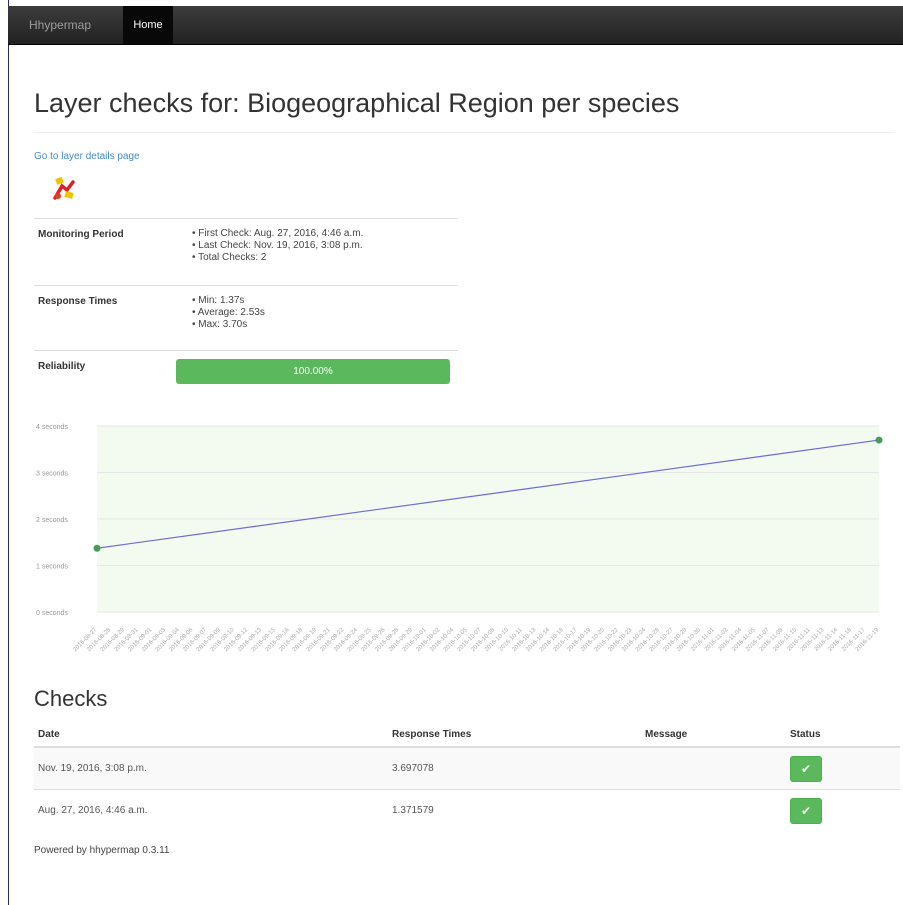 This screenshot has width=903, height=905. What do you see at coordinates (8, 452) in the screenshot?
I see `window-edge` at bounding box center [8, 452].